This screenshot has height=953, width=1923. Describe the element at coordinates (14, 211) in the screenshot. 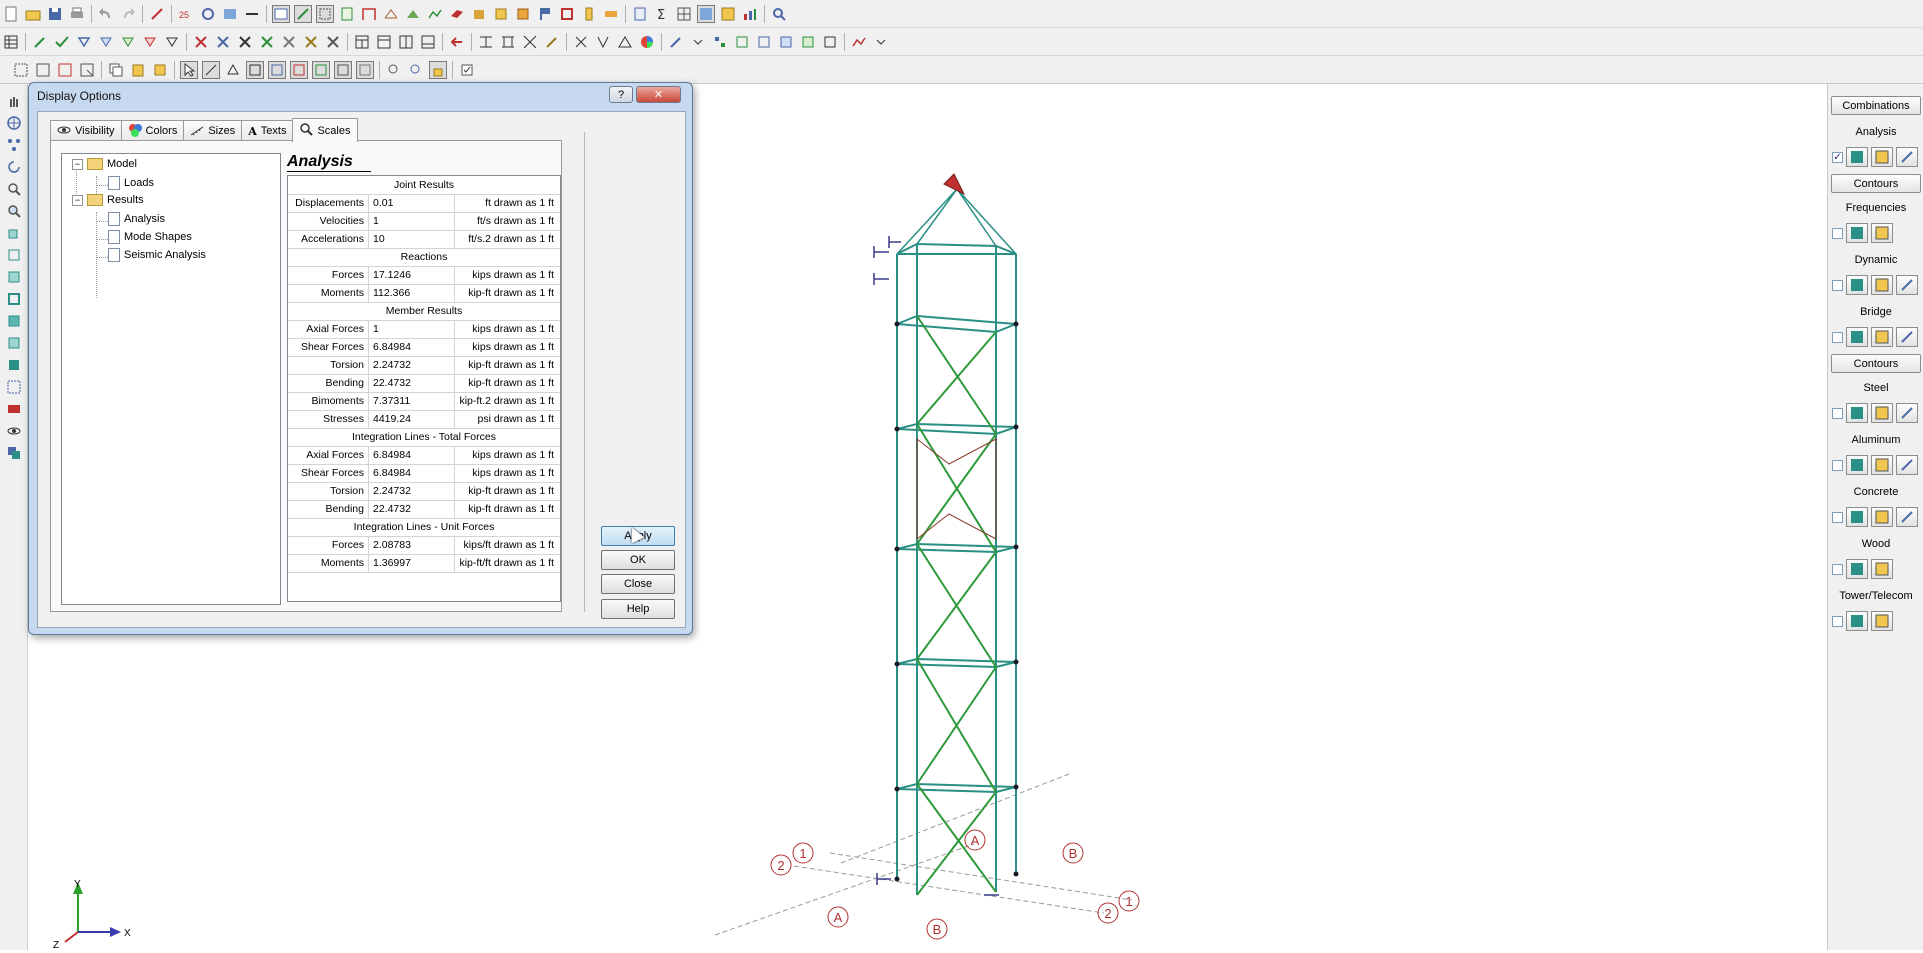

I see `zoom-icon` at that location.